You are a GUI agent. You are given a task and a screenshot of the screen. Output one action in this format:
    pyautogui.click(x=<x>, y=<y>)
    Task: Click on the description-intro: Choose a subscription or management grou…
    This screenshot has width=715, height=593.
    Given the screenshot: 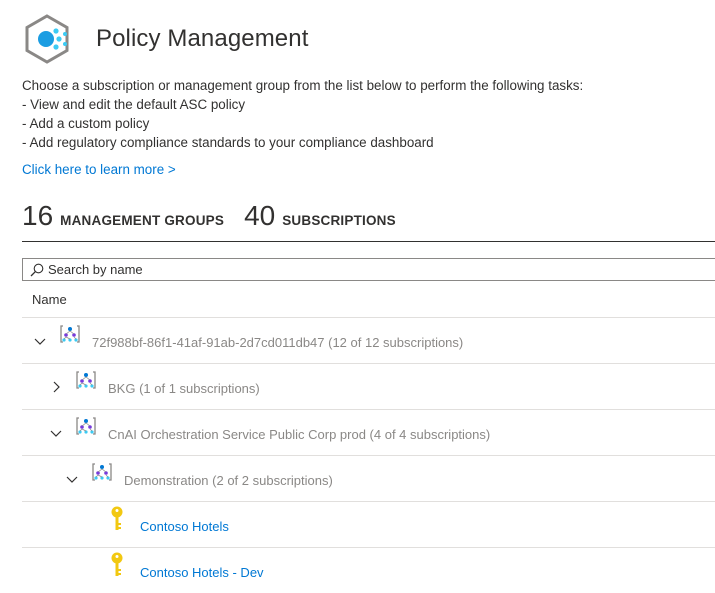 What is the action you would take?
    pyautogui.click(x=303, y=85)
    